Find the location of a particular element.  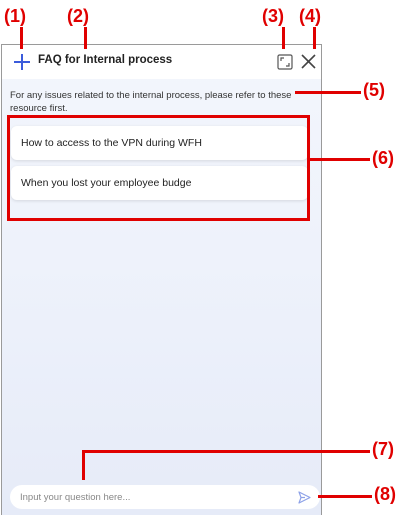

panel-title: FAQ for Internal process is located at coordinates (105, 60).